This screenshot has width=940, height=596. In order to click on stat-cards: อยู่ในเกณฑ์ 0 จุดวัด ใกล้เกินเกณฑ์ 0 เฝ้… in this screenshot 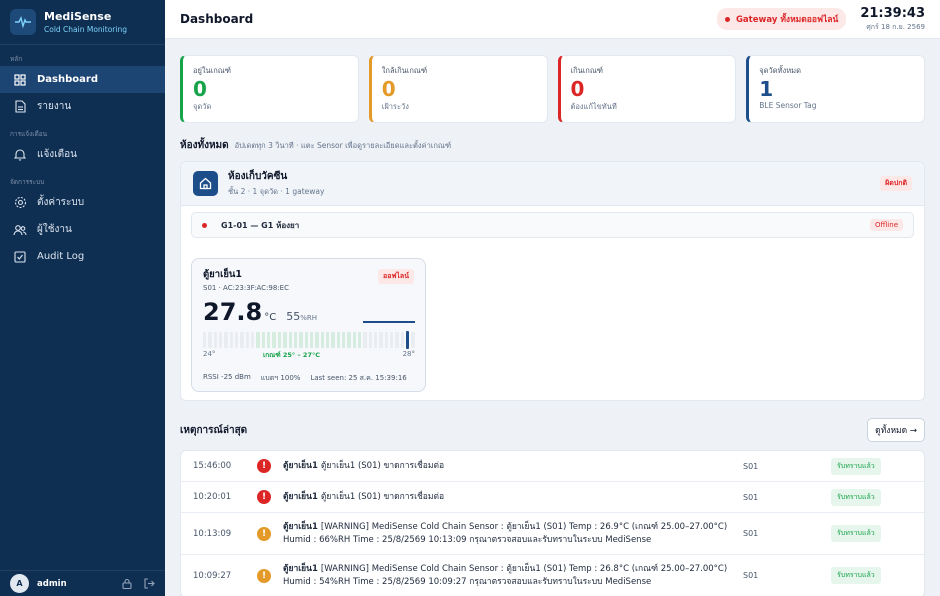, I will do `click(552, 81)`.